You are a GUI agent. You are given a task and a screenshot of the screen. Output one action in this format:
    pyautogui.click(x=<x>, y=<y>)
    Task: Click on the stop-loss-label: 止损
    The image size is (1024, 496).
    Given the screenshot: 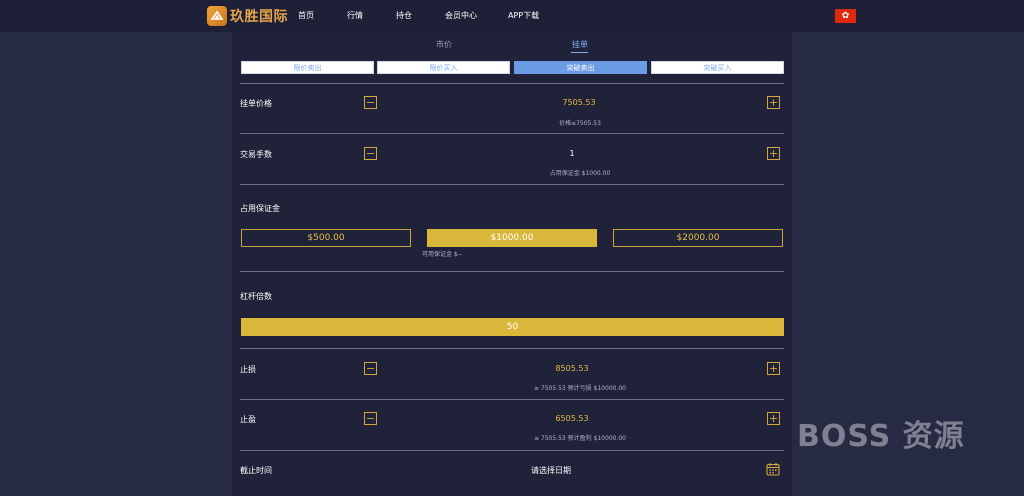 What is the action you would take?
    pyautogui.click(x=248, y=369)
    